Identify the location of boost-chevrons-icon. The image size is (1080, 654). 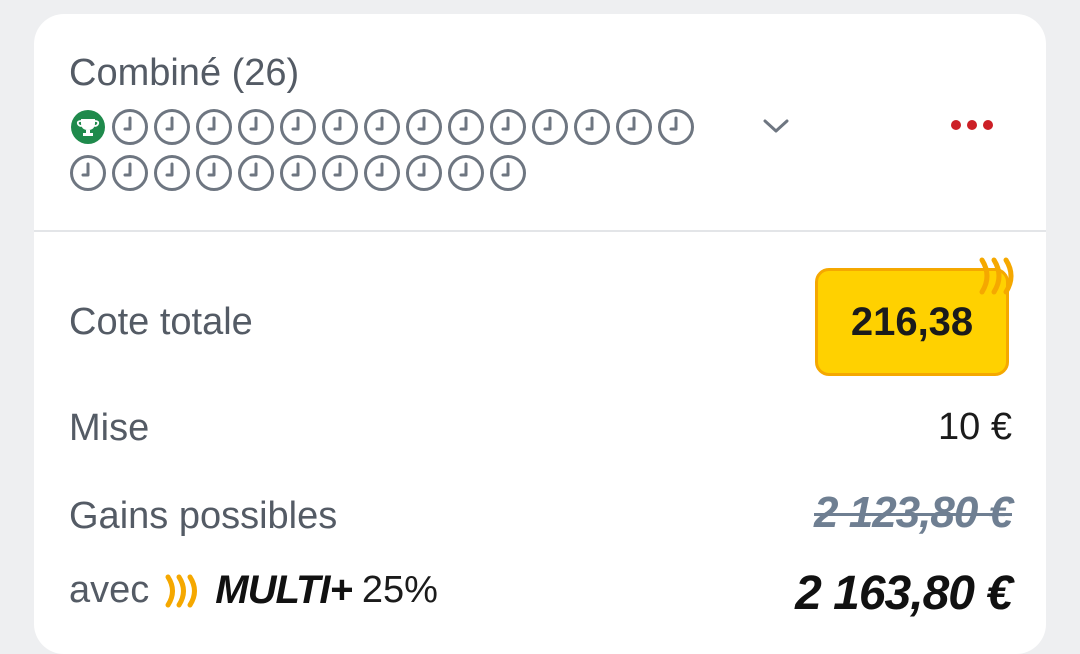
(996, 276).